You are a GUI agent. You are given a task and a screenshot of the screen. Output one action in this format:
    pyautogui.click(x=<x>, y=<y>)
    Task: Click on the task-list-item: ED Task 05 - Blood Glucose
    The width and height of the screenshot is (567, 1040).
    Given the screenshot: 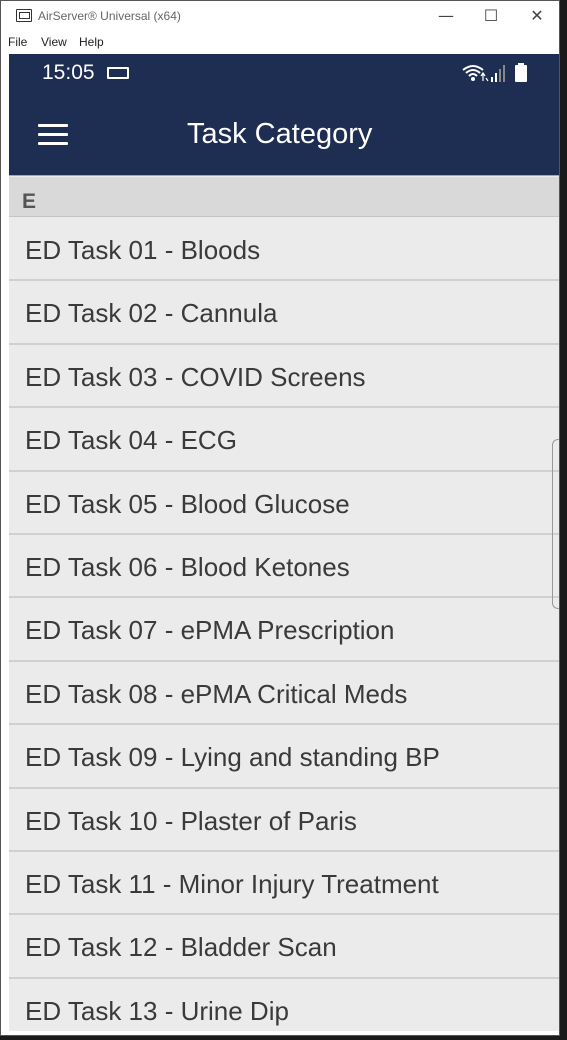 What is the action you would take?
    pyautogui.click(x=284, y=503)
    